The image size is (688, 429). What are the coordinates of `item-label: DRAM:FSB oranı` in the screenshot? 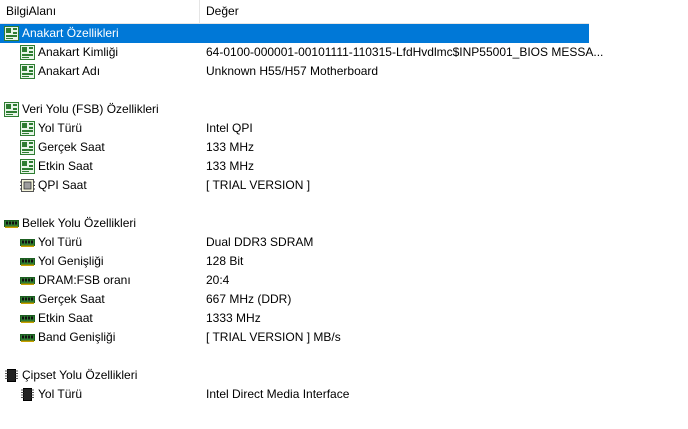 It's located at (84, 280).